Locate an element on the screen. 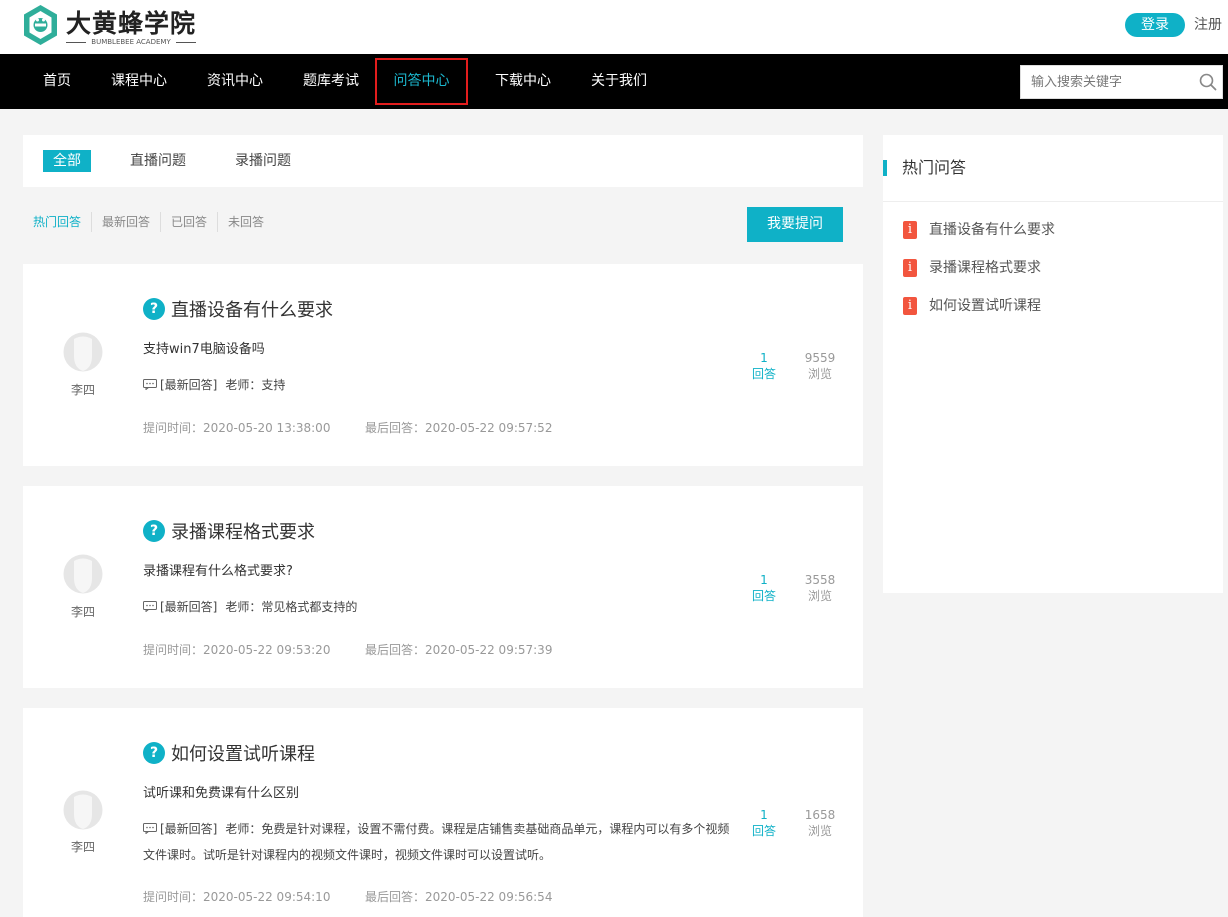 The image size is (1228, 917). nav-item-home: 首页 is located at coordinates (57, 81).